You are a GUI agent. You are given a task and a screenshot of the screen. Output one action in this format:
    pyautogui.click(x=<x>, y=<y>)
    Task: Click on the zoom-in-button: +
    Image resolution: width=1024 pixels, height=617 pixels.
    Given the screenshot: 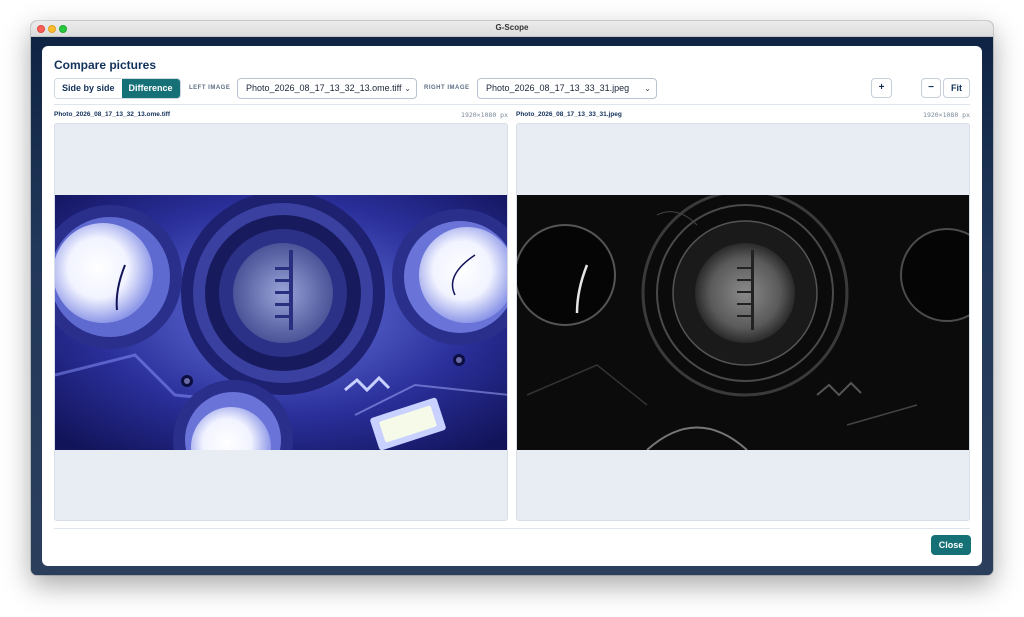 What is the action you would take?
    pyautogui.click(x=881, y=88)
    